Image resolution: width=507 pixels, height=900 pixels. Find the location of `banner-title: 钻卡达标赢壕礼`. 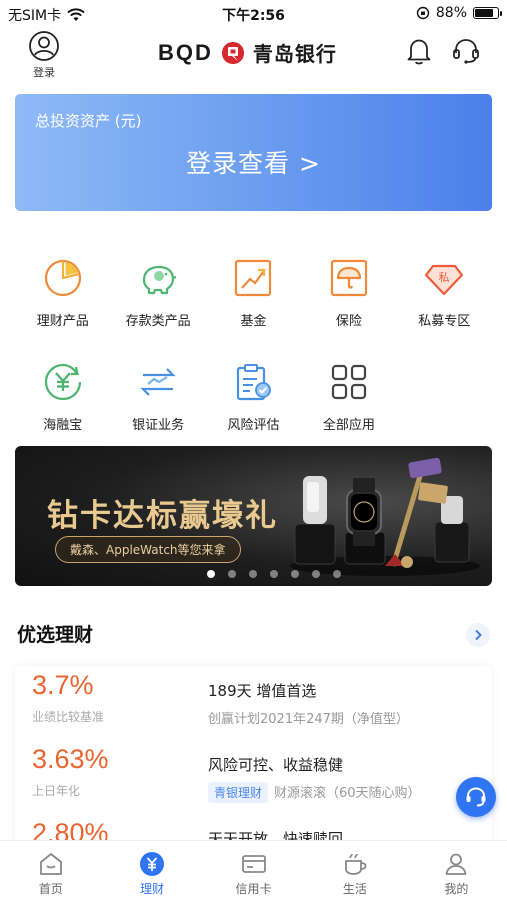

banner-title: 钻卡达标赢壕礼 is located at coordinates (162, 516).